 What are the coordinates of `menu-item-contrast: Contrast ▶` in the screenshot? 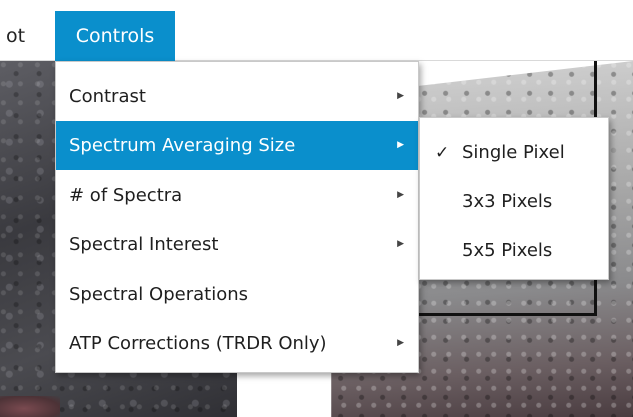 It's located at (237, 96).